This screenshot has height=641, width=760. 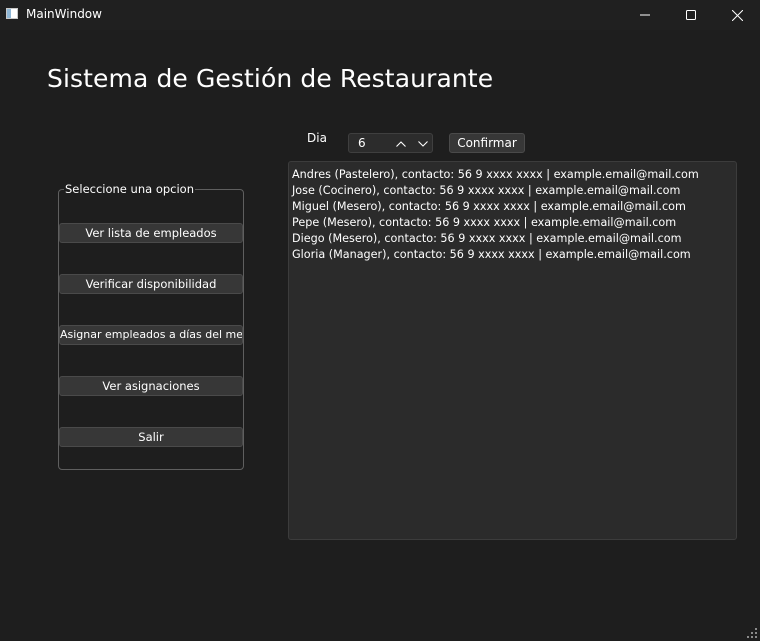 I want to click on close-button, so click(x=737, y=15).